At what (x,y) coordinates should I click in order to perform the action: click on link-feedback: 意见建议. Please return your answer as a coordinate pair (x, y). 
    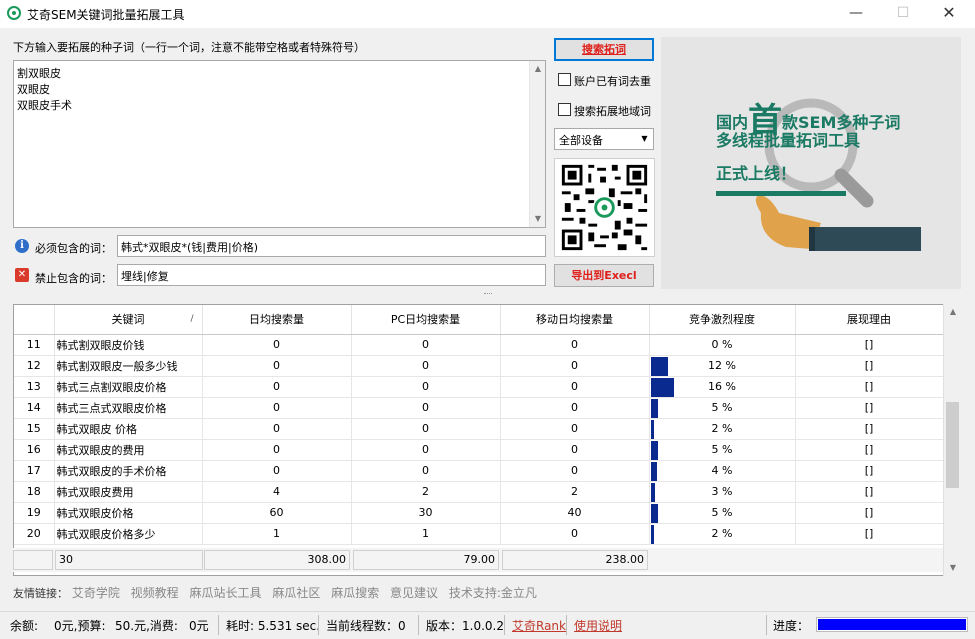
    Looking at the image, I should click on (414, 593).